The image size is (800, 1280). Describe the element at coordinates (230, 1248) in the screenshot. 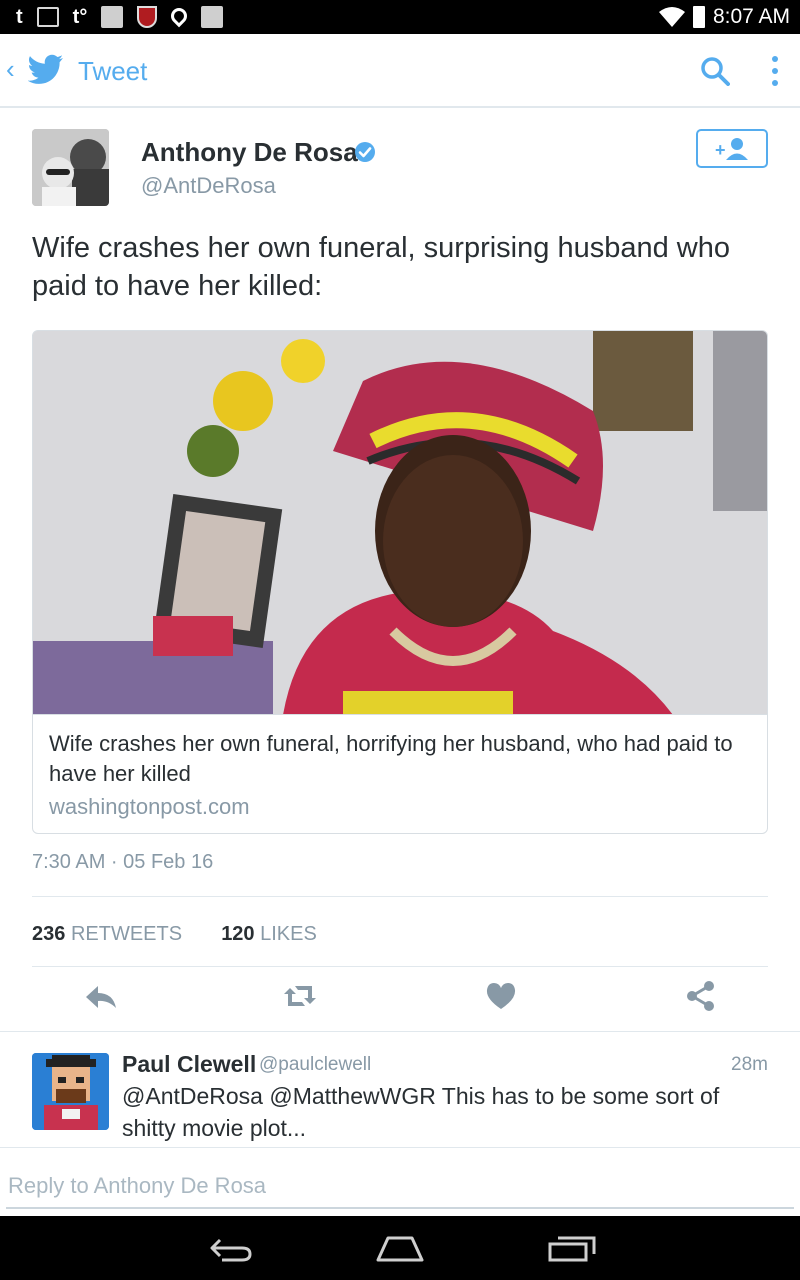

I see `back-icon` at that location.